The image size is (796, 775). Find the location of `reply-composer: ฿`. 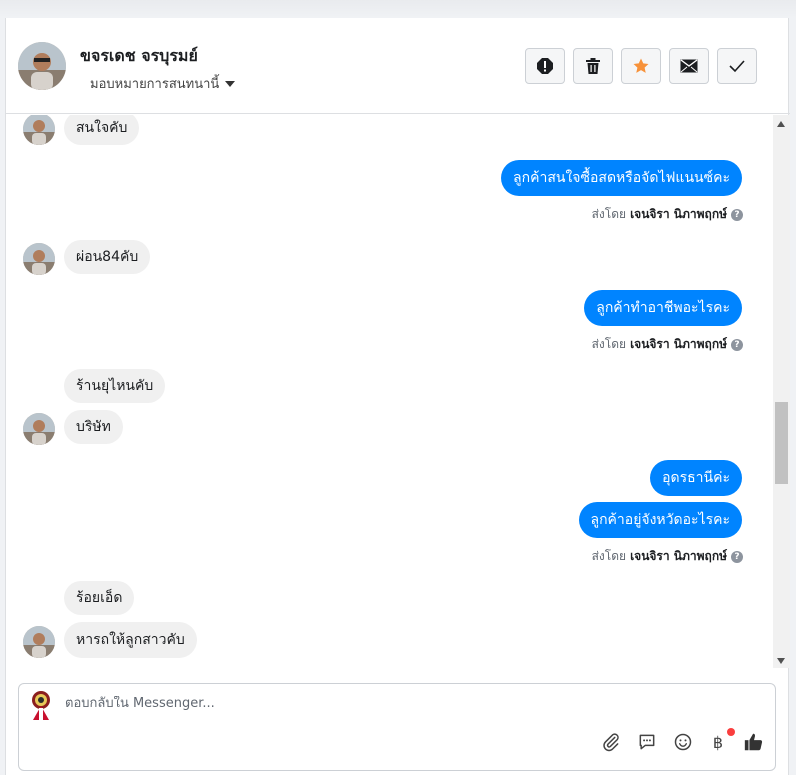

reply-composer: ฿ is located at coordinates (397, 727).